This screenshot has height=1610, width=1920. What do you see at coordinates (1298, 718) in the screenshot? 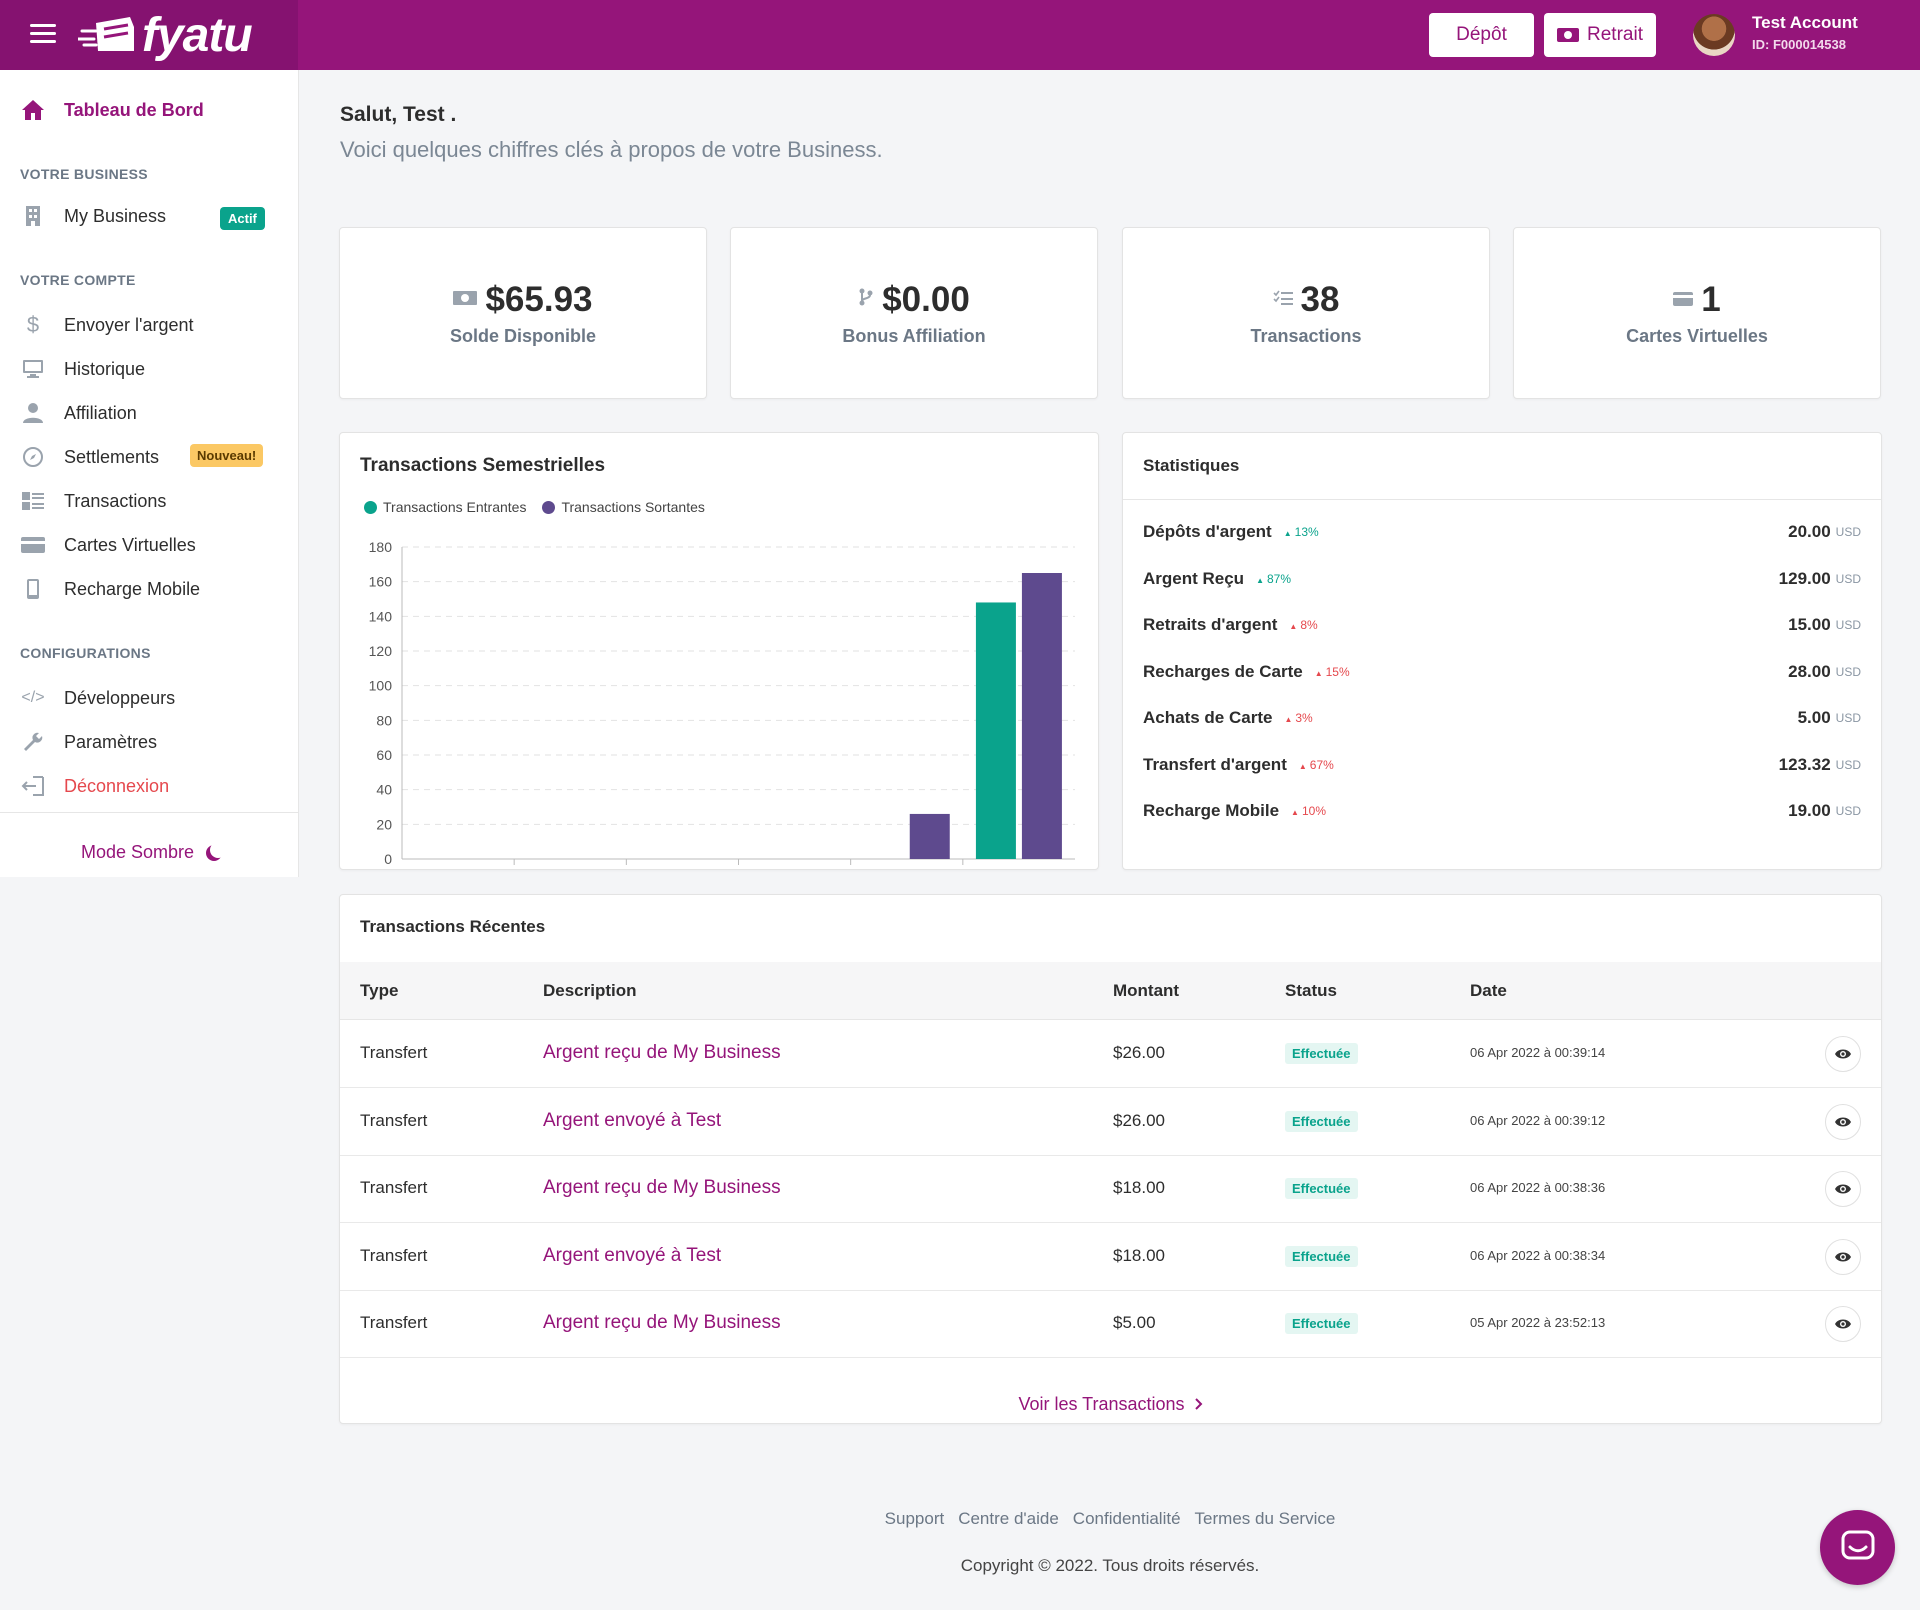
I see `statistic-change: ▲ 3%` at bounding box center [1298, 718].